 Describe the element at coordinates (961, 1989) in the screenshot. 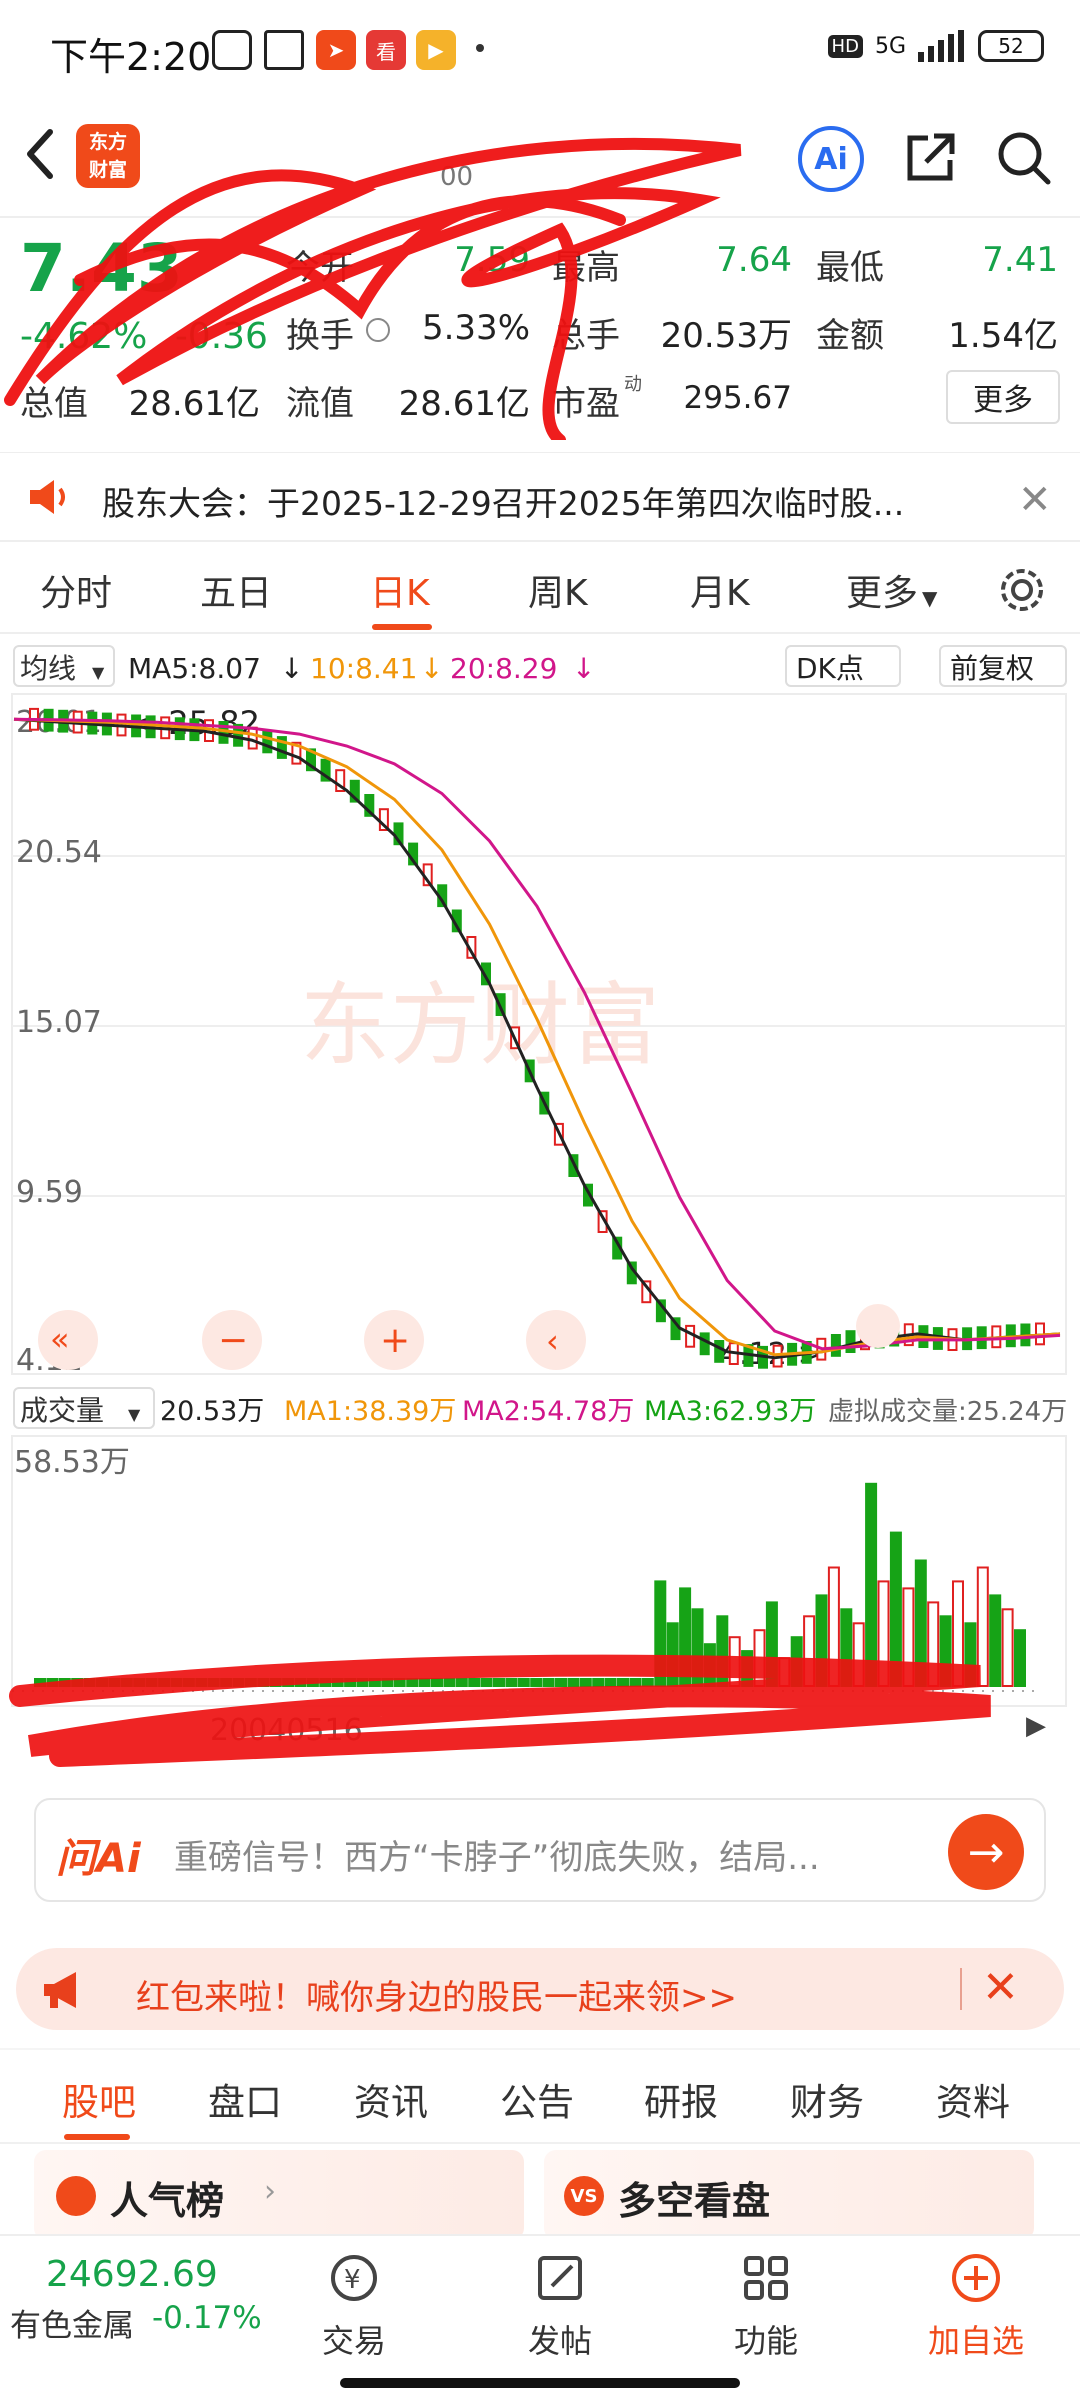

I see `divider` at that location.